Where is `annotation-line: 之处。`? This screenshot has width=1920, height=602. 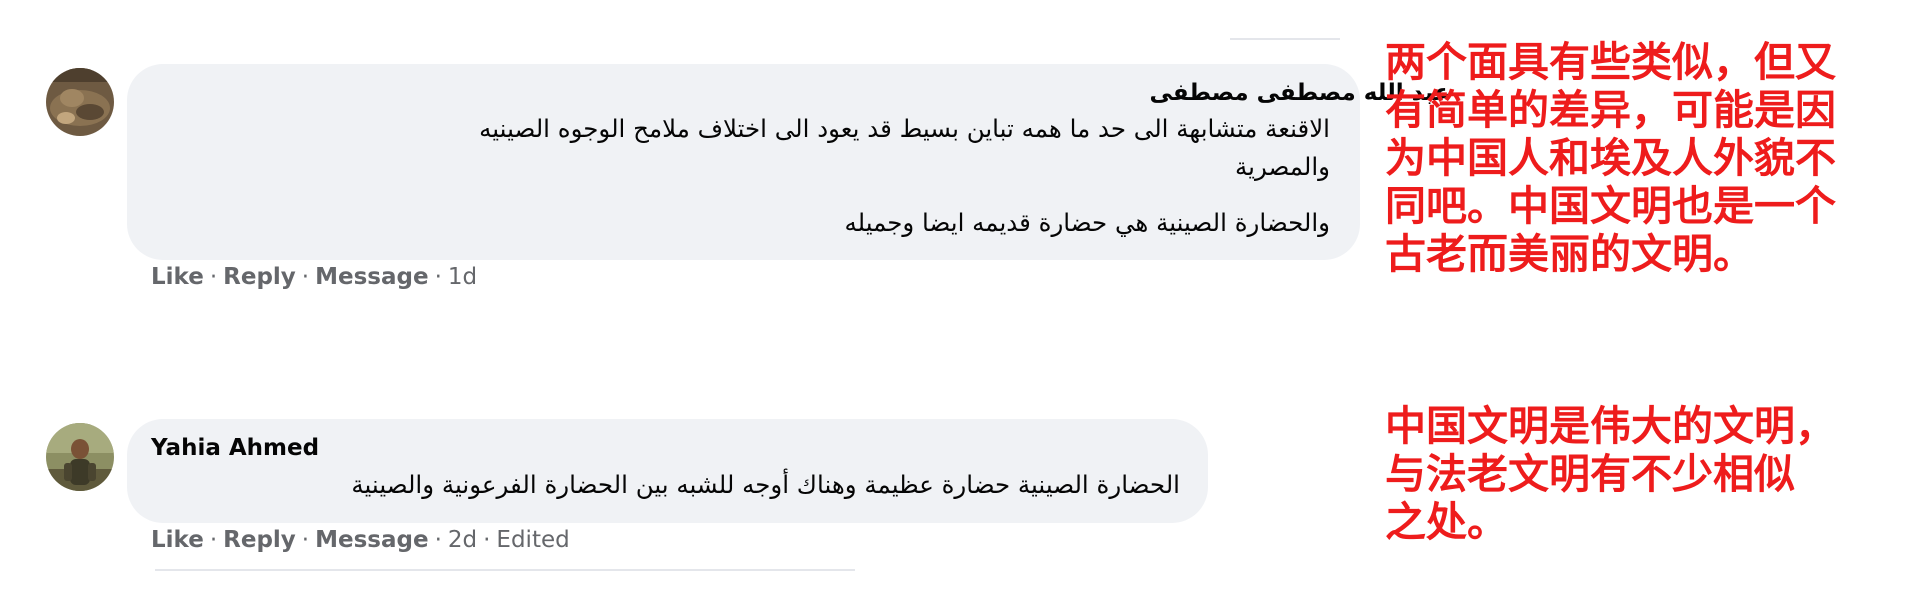 annotation-line: 之处。 is located at coordinates (1446, 522).